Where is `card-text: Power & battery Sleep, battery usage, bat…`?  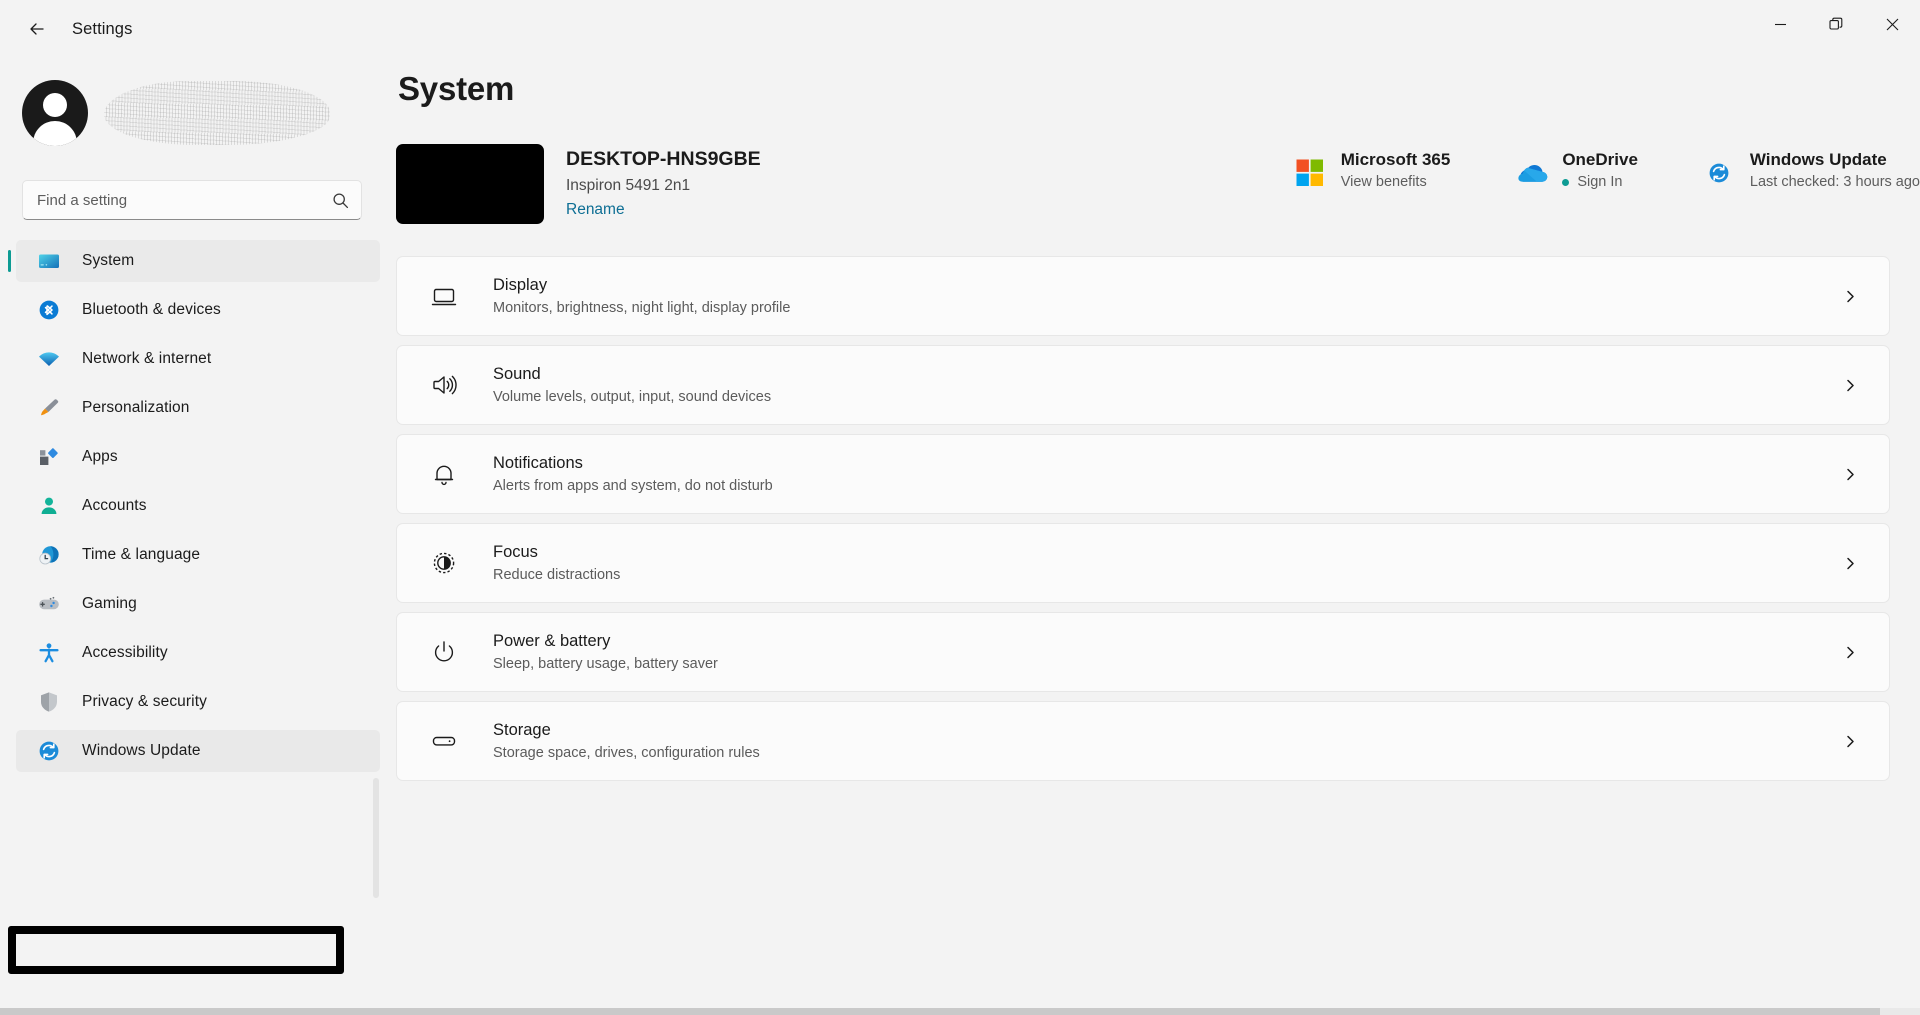
card-text: Power & battery Sleep, battery usage, bat… is located at coordinates (1164, 652).